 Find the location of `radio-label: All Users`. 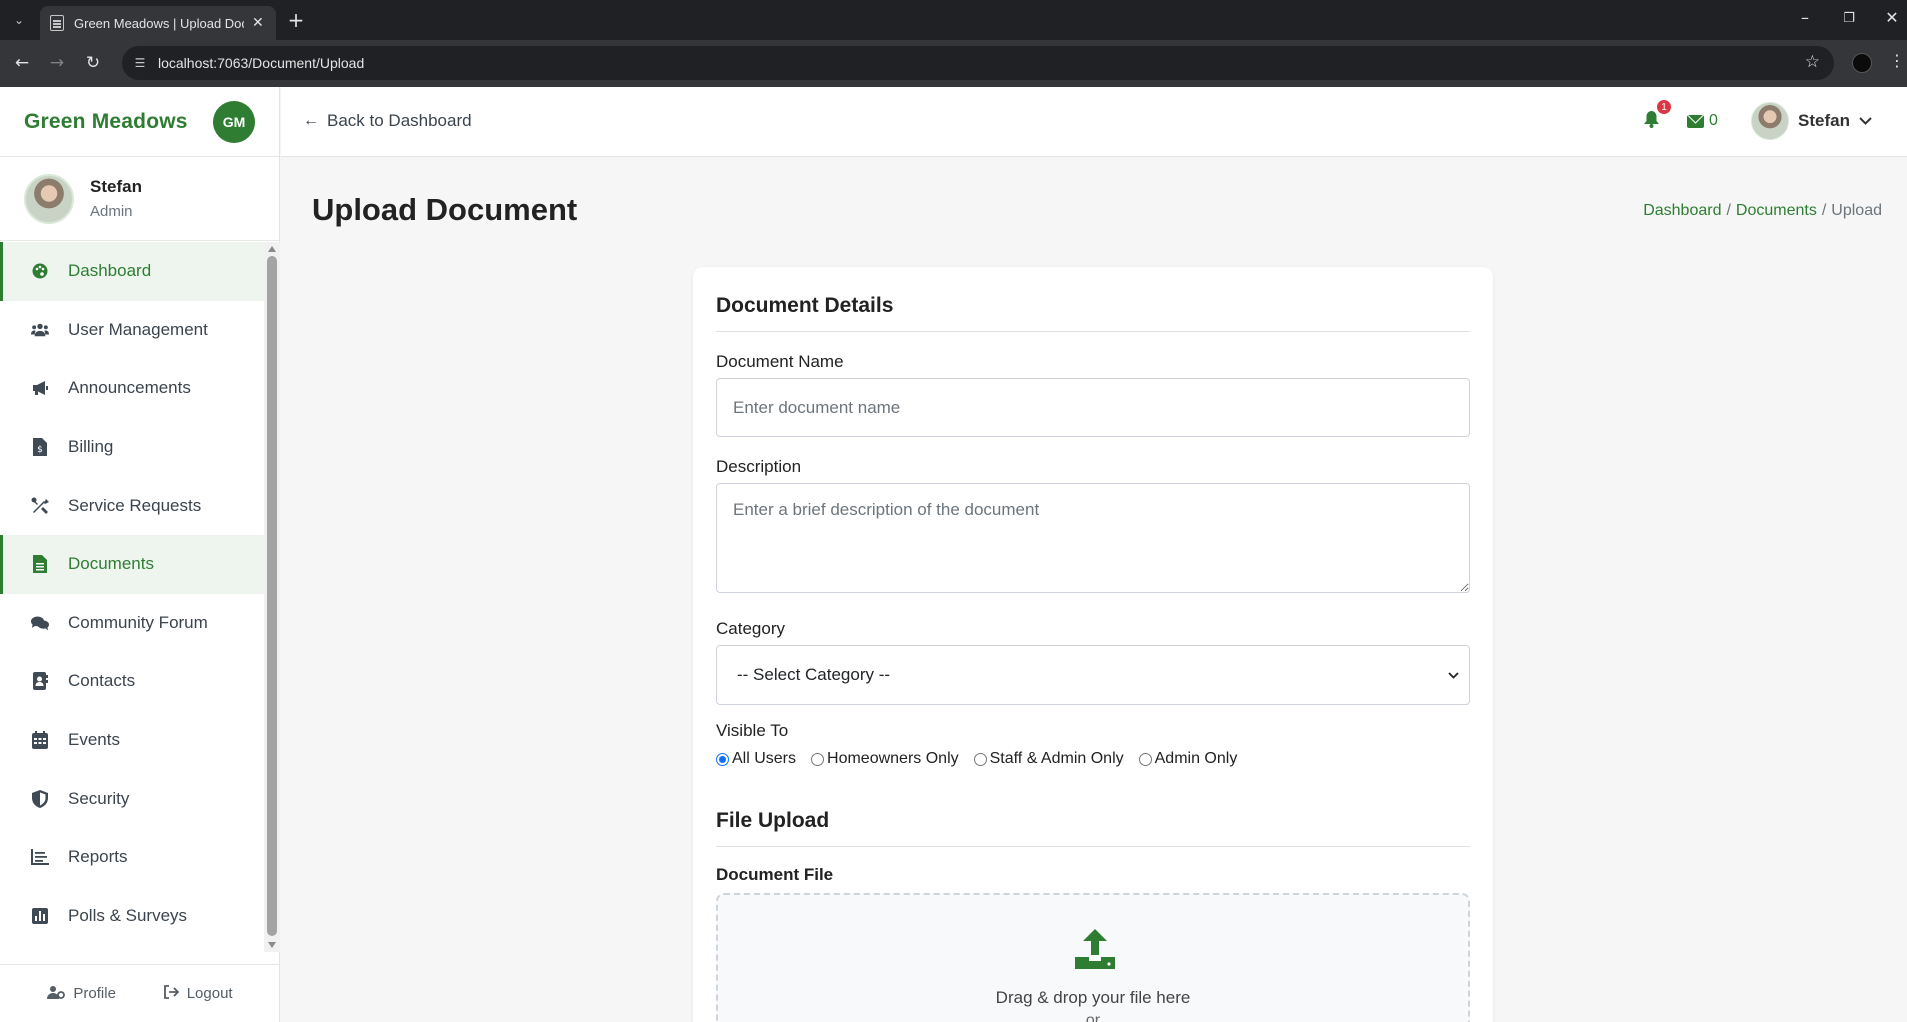

radio-label: All Users is located at coordinates (764, 758).